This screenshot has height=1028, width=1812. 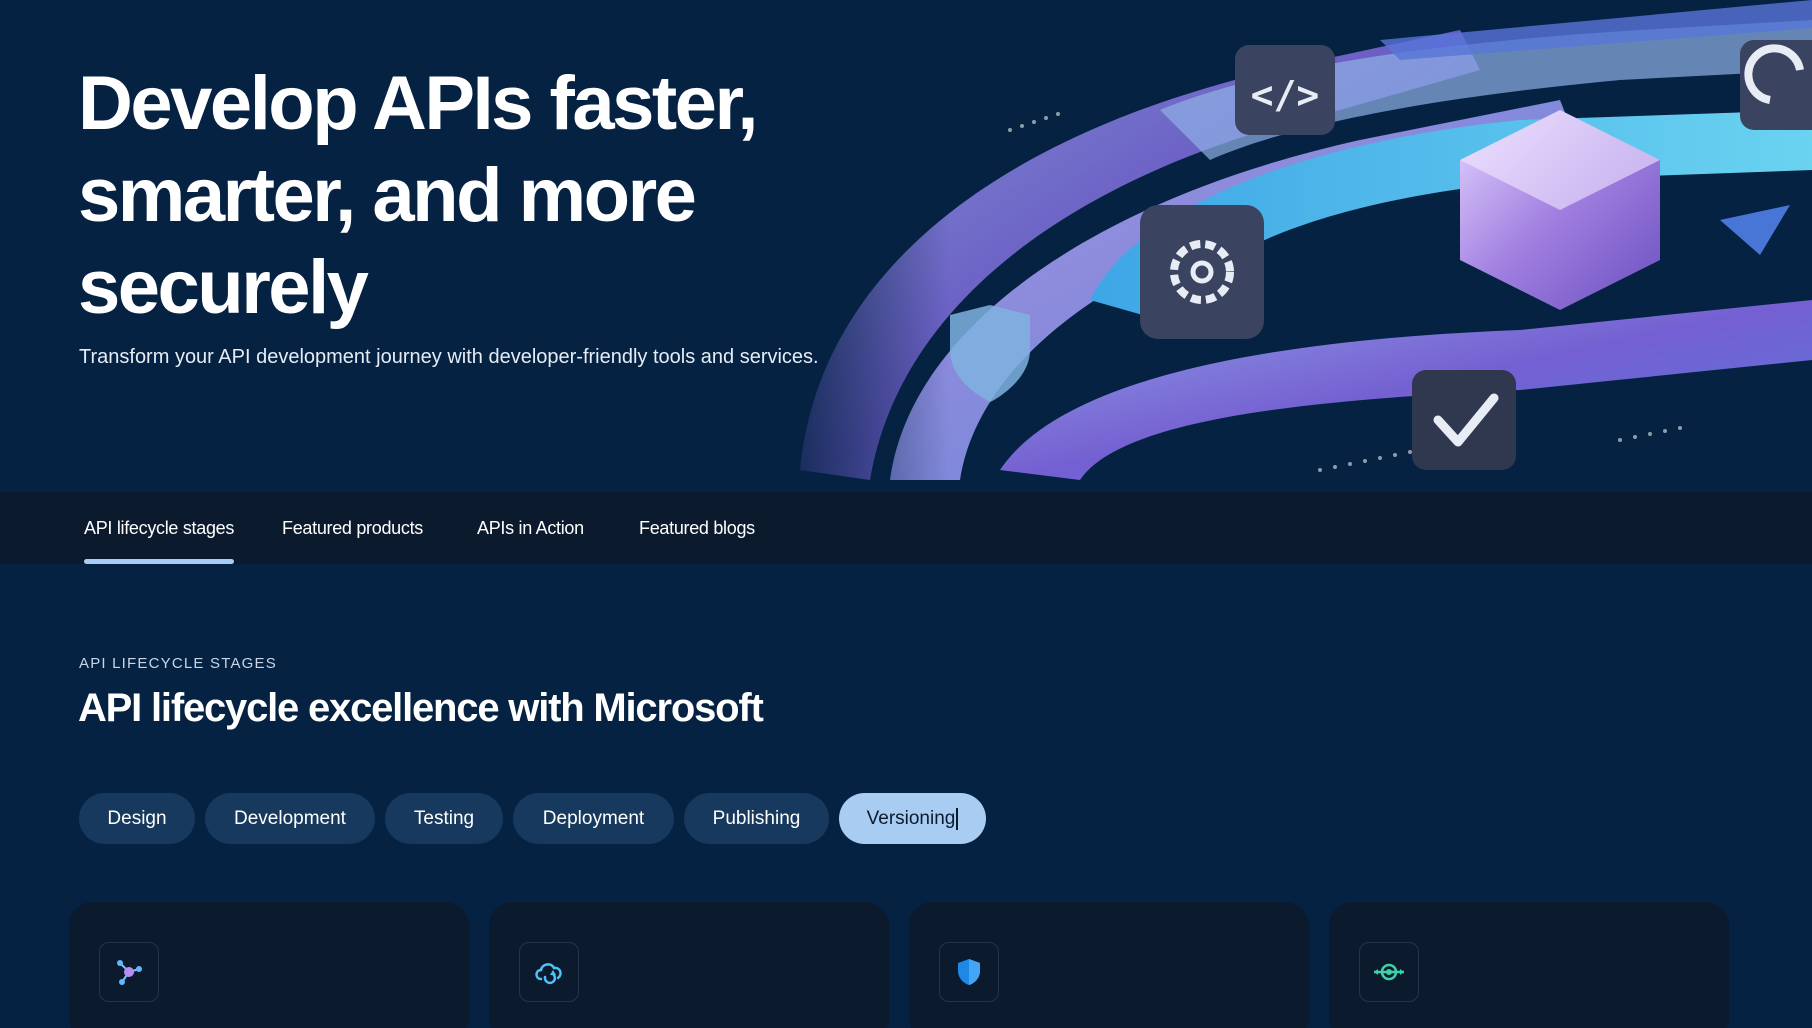 I want to click on stage-pill-label: Development, so click(x=290, y=818).